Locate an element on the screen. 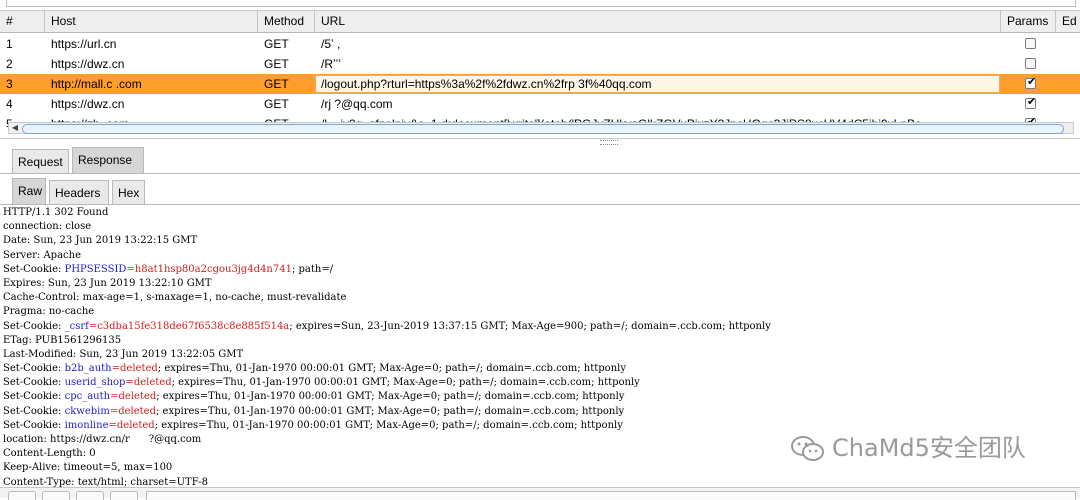  scrollbar-thumb is located at coordinates (543, 129).